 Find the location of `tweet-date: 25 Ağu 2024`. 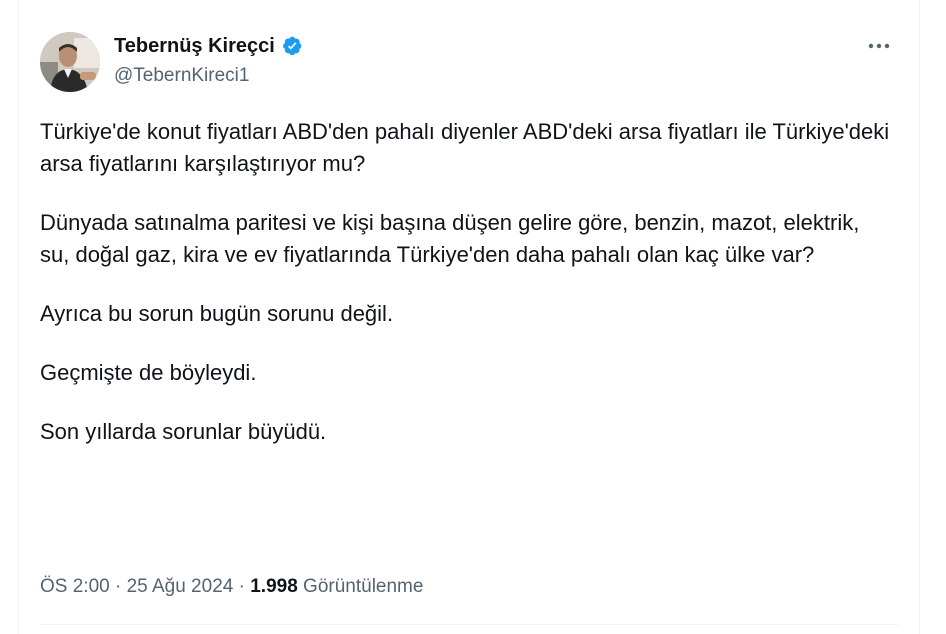

tweet-date: 25 Ağu 2024 is located at coordinates (180, 586).